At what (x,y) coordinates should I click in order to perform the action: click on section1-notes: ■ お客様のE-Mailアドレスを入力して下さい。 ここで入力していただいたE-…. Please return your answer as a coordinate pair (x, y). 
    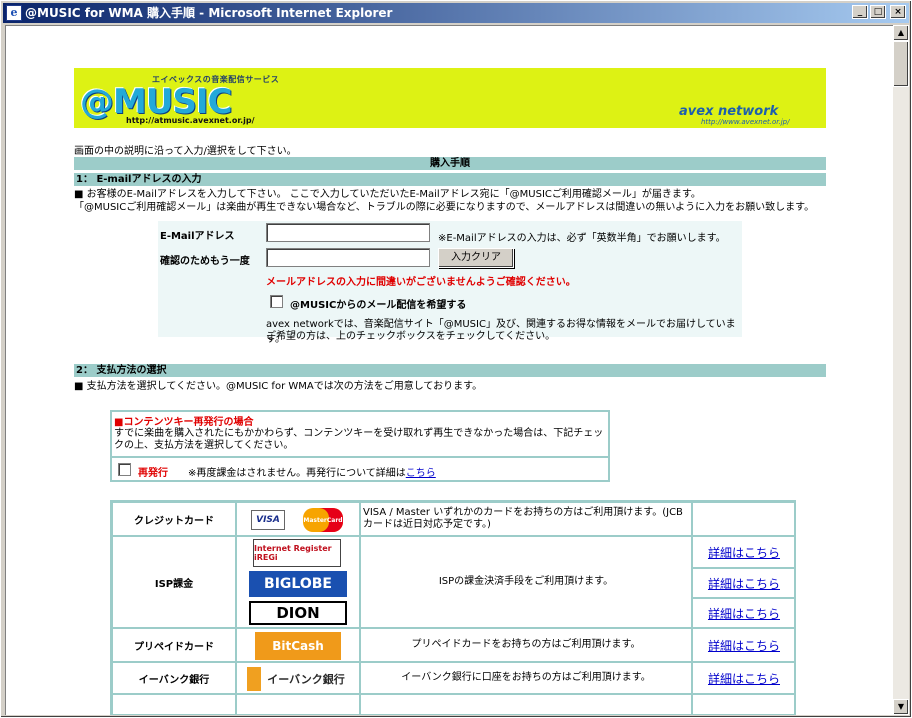
    Looking at the image, I should click on (444, 201).